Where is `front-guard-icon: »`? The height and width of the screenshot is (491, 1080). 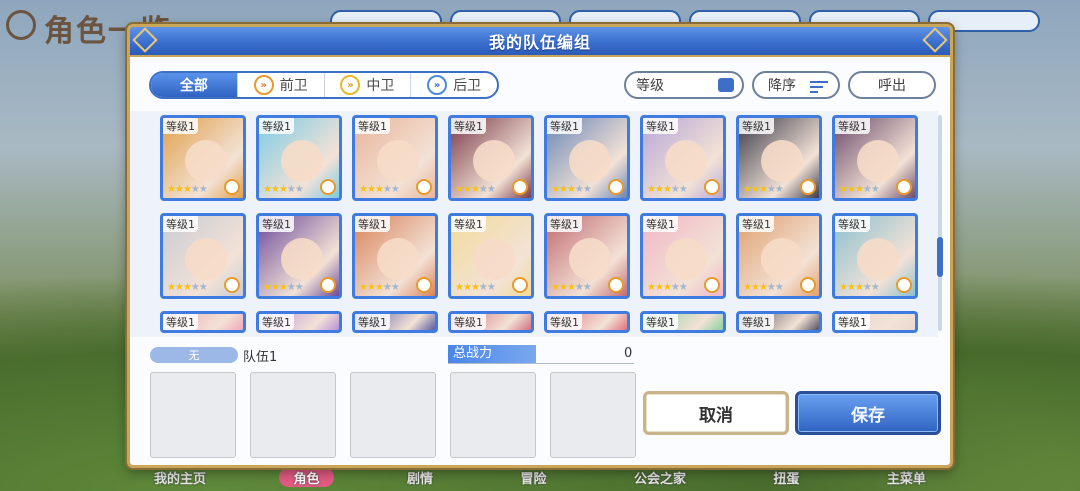
front-guard-icon: » is located at coordinates (263, 85).